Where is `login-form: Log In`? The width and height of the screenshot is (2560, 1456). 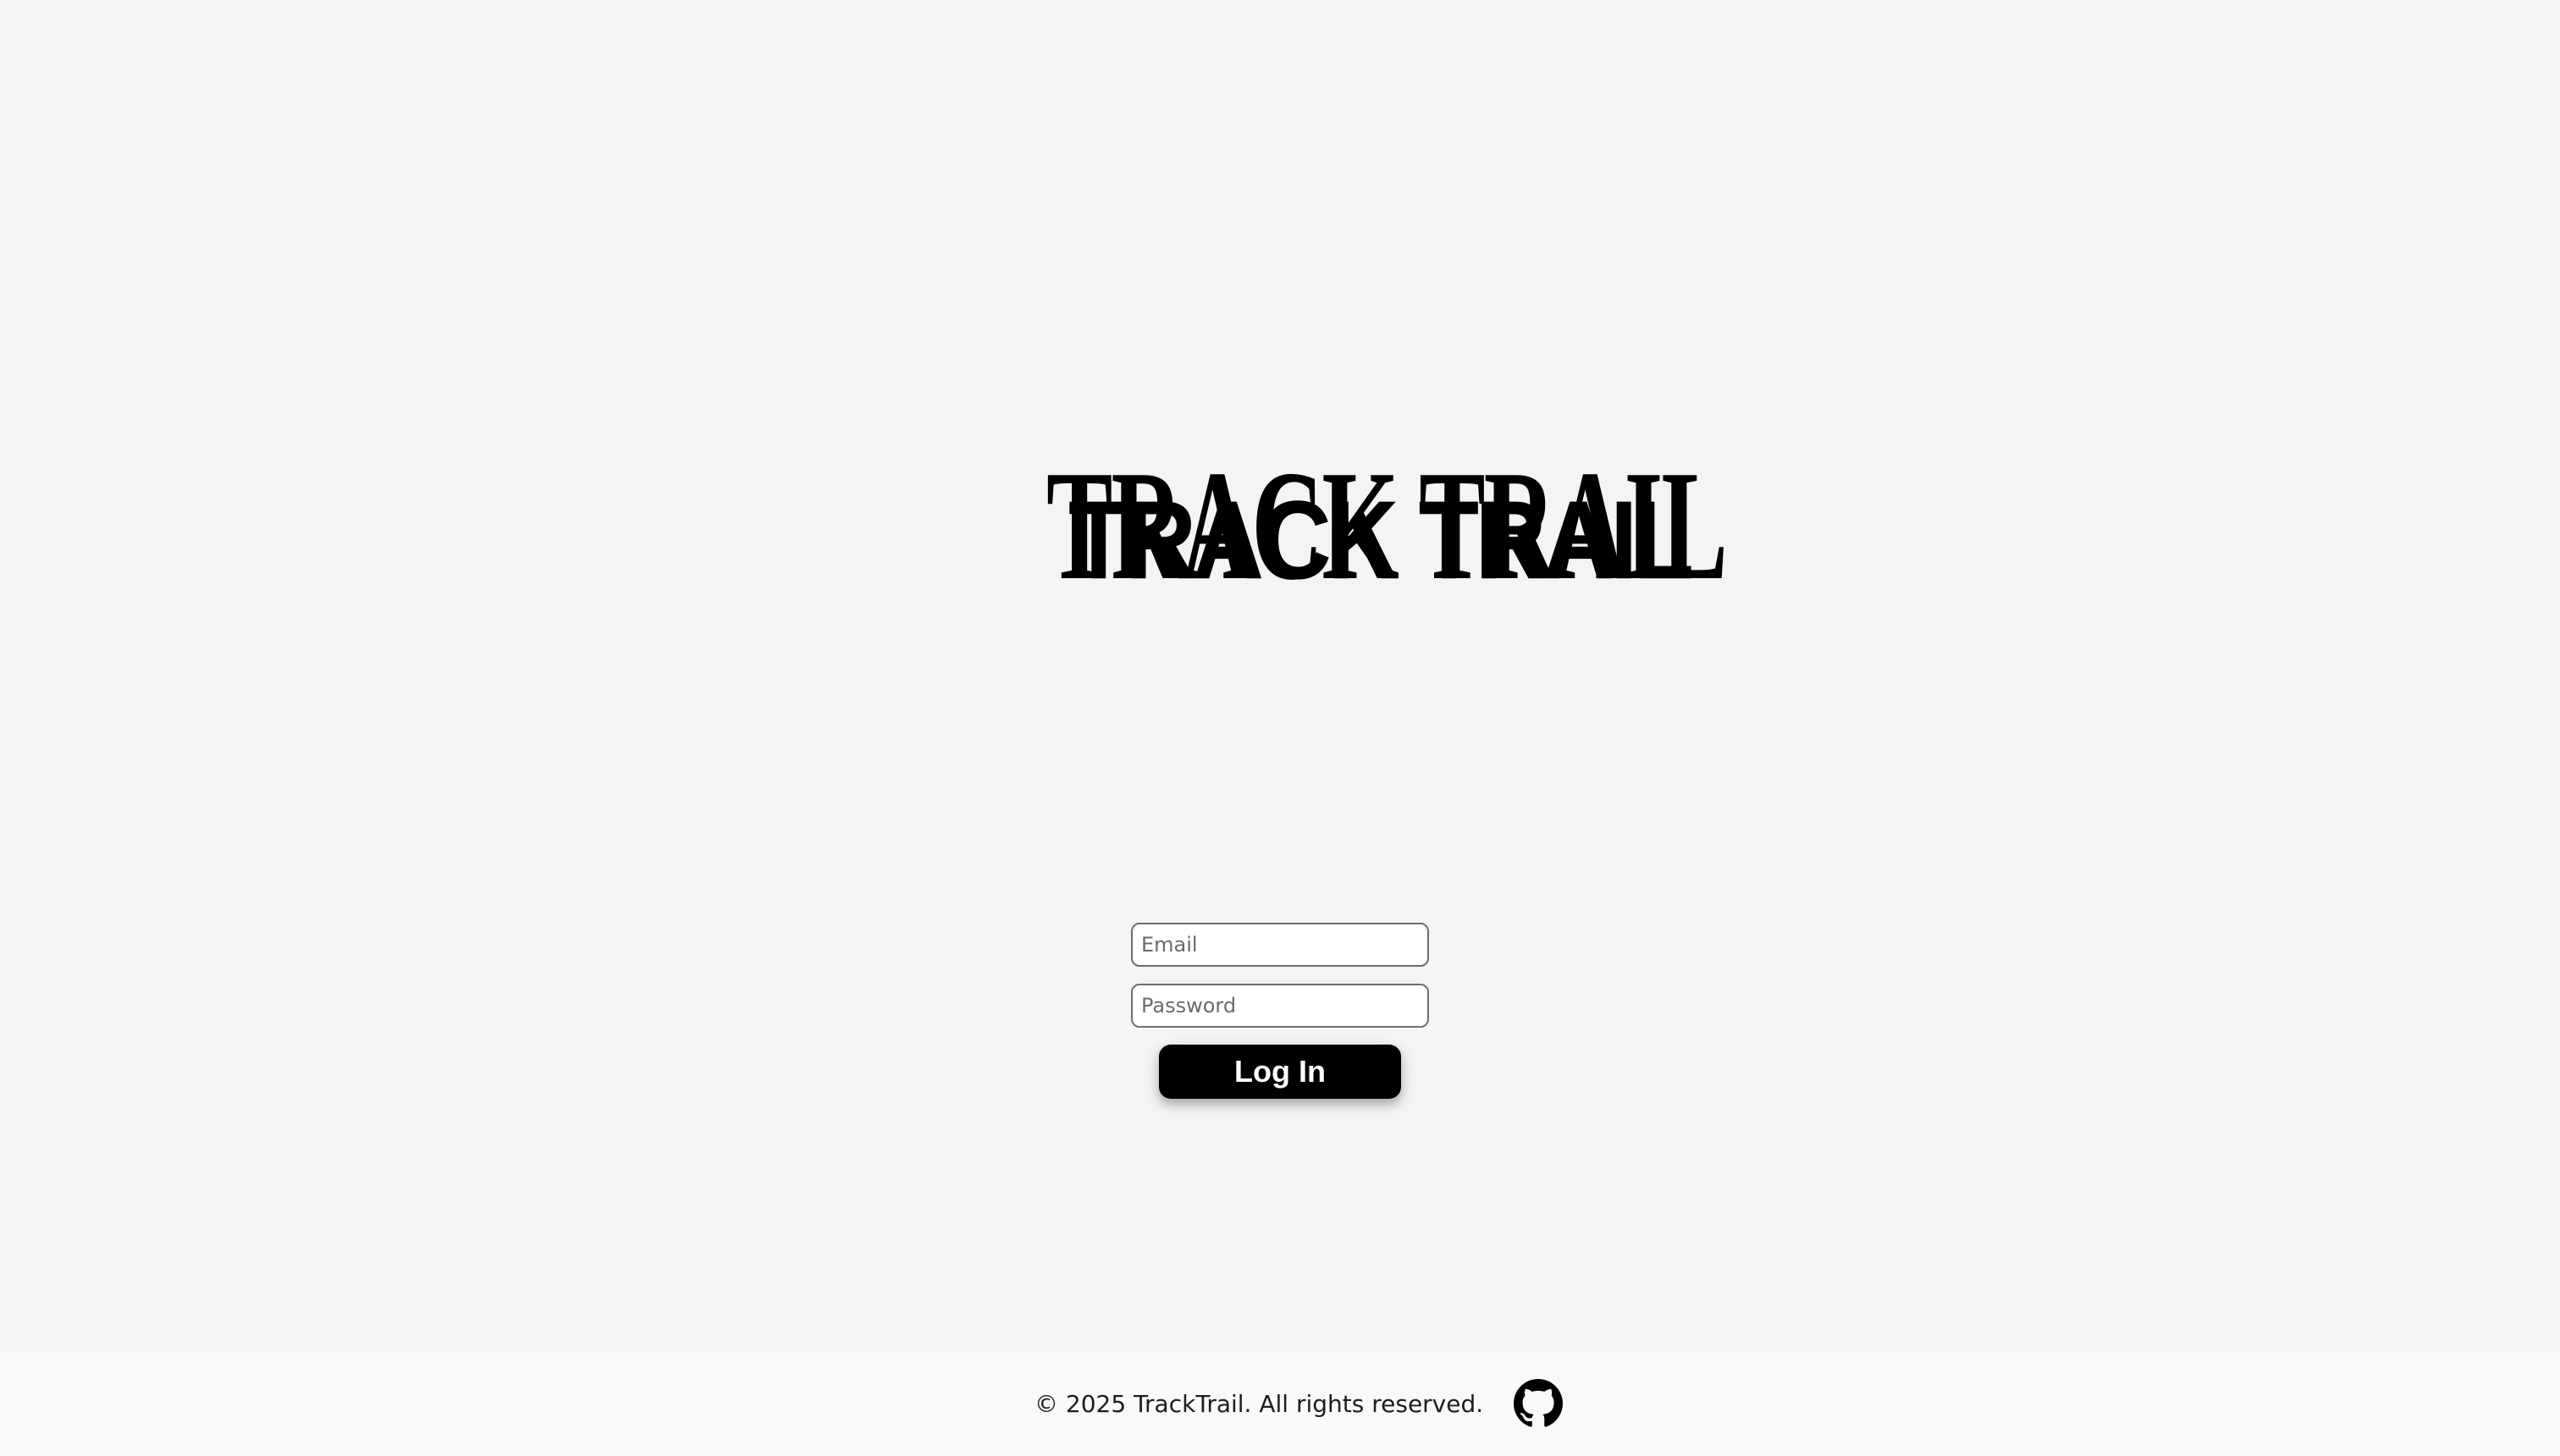
login-form: Log In is located at coordinates (1280, 1011).